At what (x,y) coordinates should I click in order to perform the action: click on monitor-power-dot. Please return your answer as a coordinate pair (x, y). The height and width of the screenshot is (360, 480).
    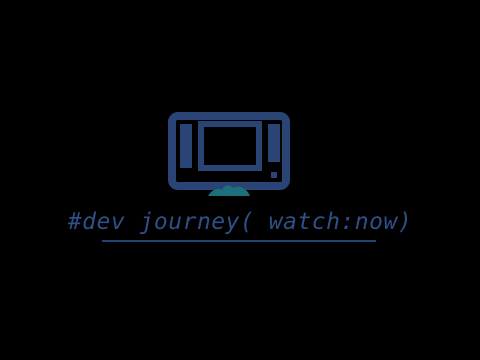
    Looking at the image, I should click on (274, 175).